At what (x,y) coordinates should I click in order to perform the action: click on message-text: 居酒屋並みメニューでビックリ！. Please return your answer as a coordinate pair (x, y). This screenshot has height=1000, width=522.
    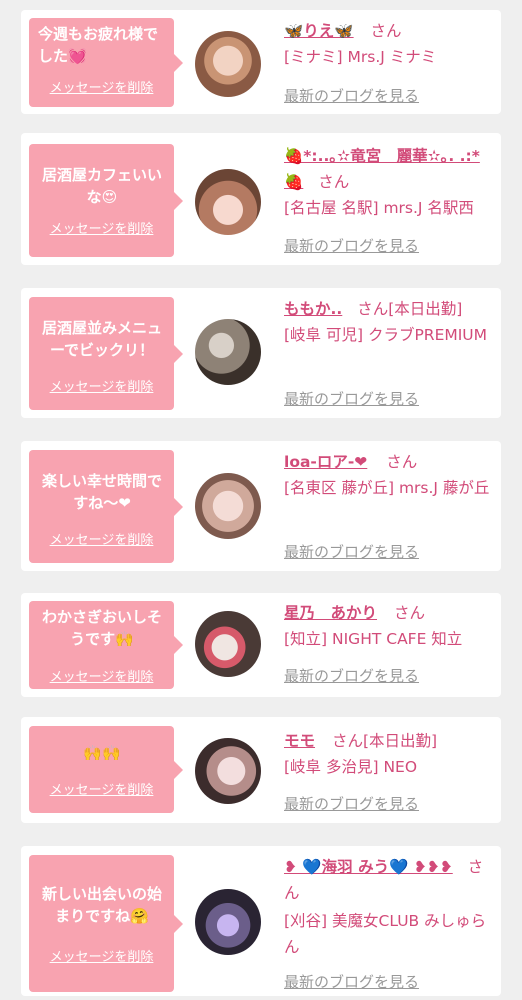
    Looking at the image, I should click on (101, 339).